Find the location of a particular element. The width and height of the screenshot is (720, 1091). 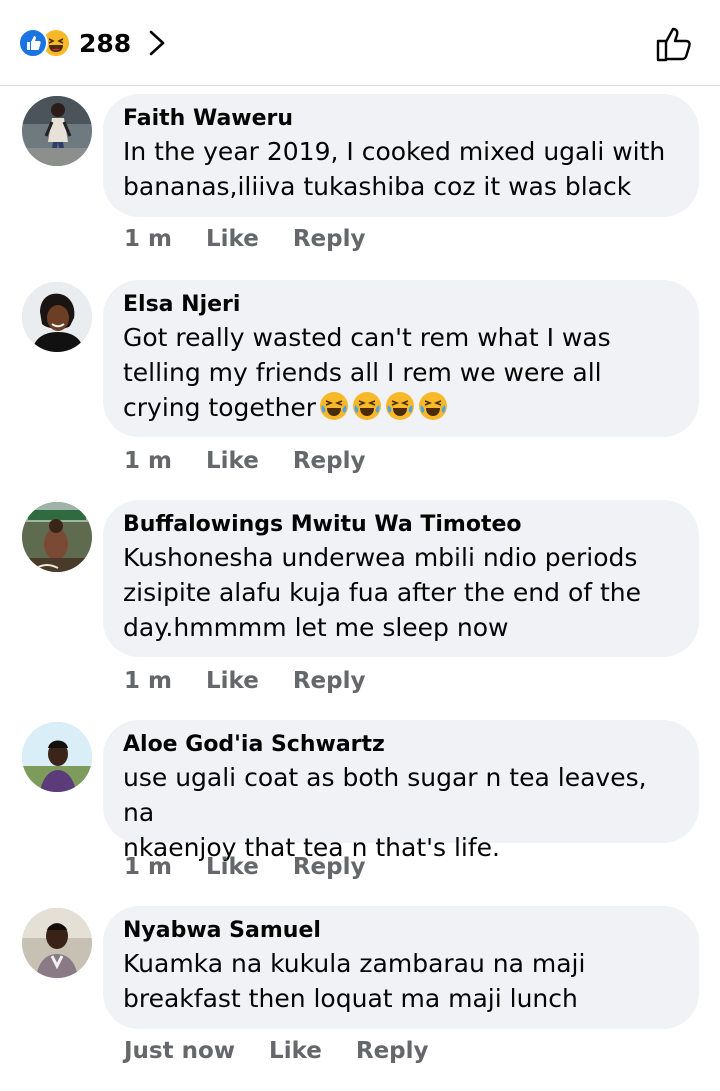

comment-time: Just now is located at coordinates (180, 1051).